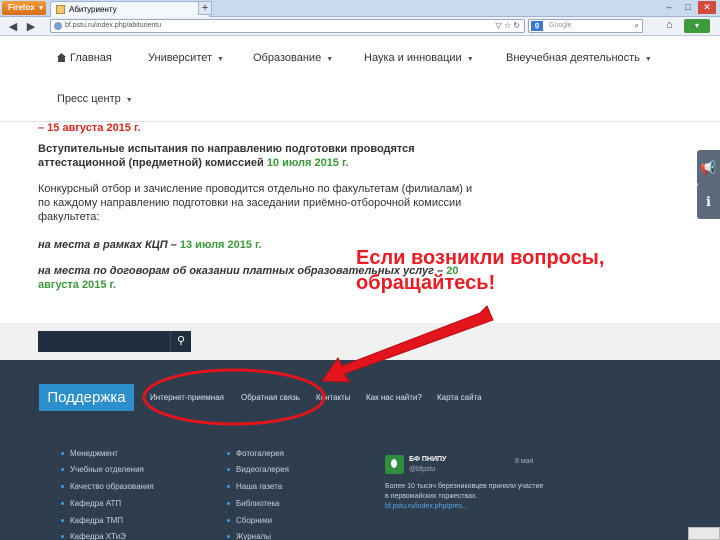 This screenshot has width=720, height=540. I want to click on tweet-author: БФ ПНИПУ, so click(427, 459).